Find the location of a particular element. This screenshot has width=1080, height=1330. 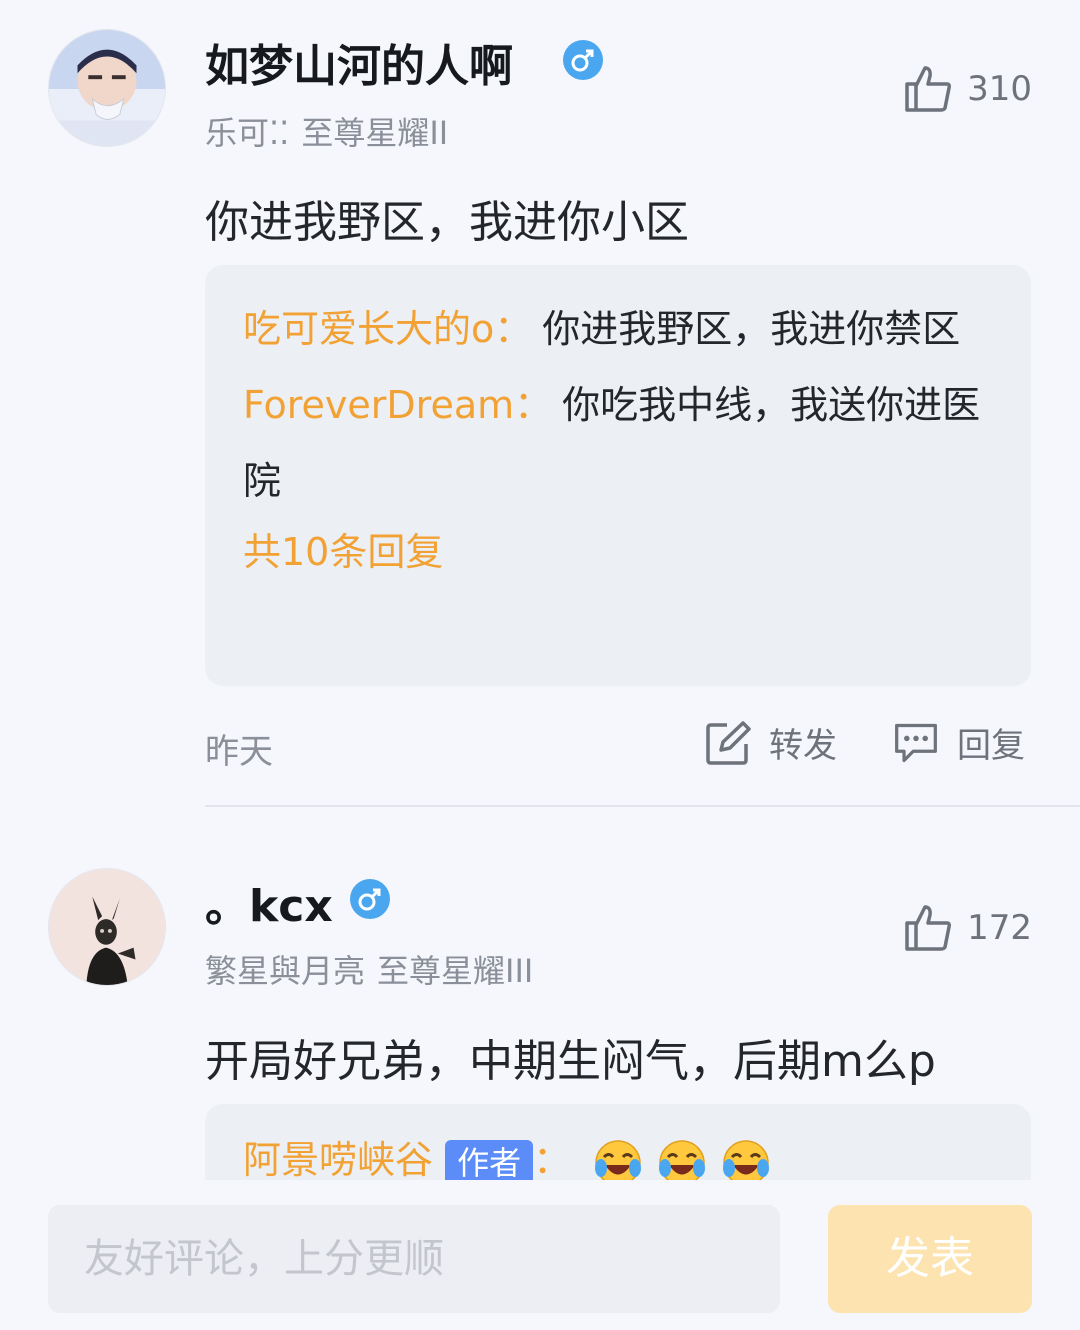

reply-item: 吃可爱长大的o： 你进我野区，我进你禁区 is located at coordinates (618, 329).